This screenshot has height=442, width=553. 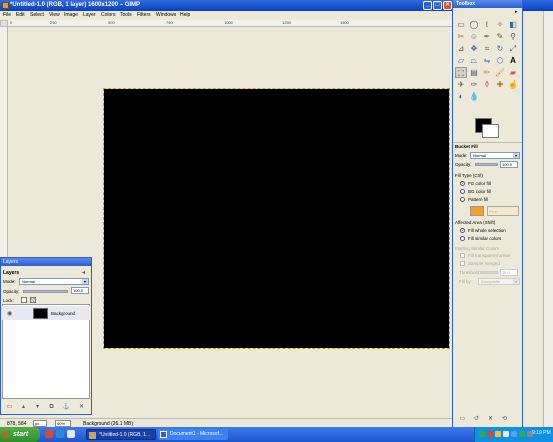 I want to click on menu-help: Help, so click(x=185, y=15).